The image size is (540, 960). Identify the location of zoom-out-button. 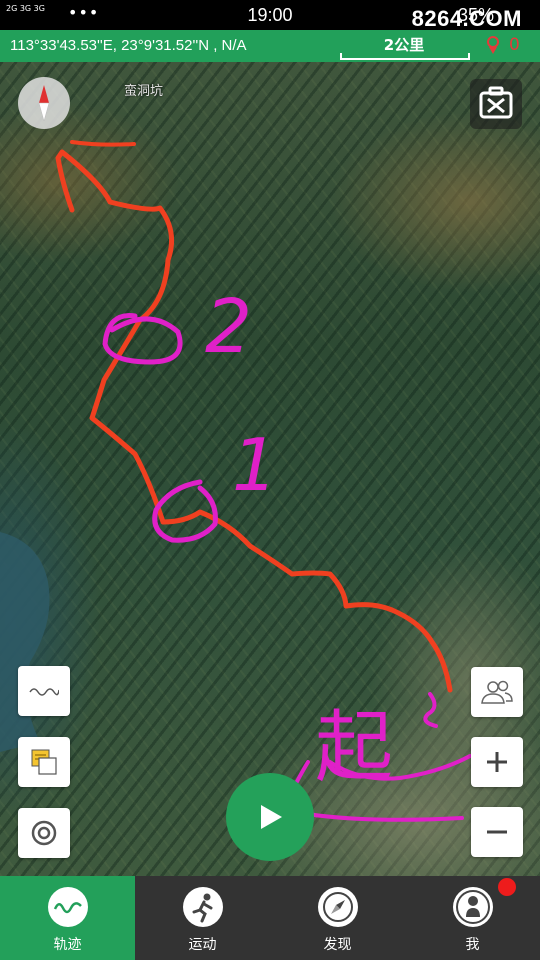
(497, 832).